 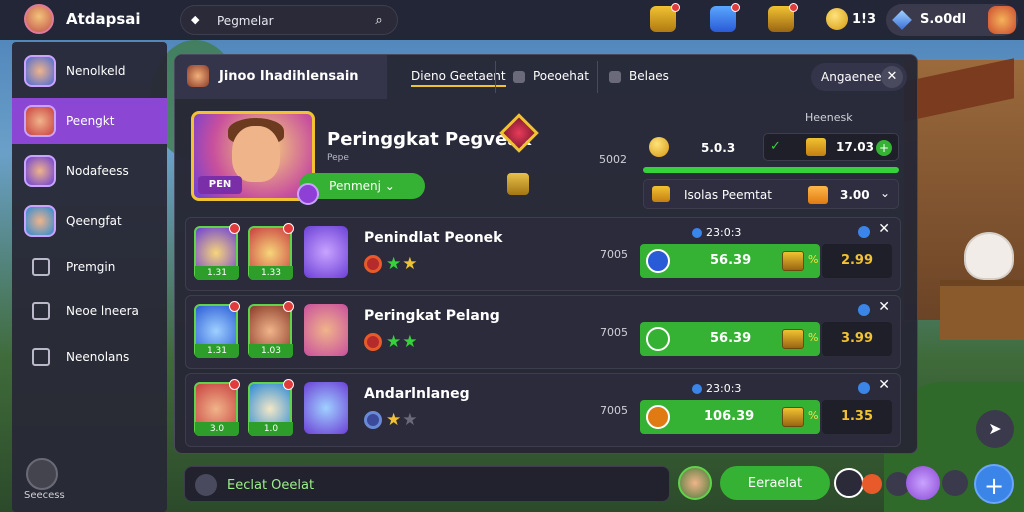 What do you see at coordinates (829, 117) in the screenshot?
I see `rewards-label: Heenesk` at bounding box center [829, 117].